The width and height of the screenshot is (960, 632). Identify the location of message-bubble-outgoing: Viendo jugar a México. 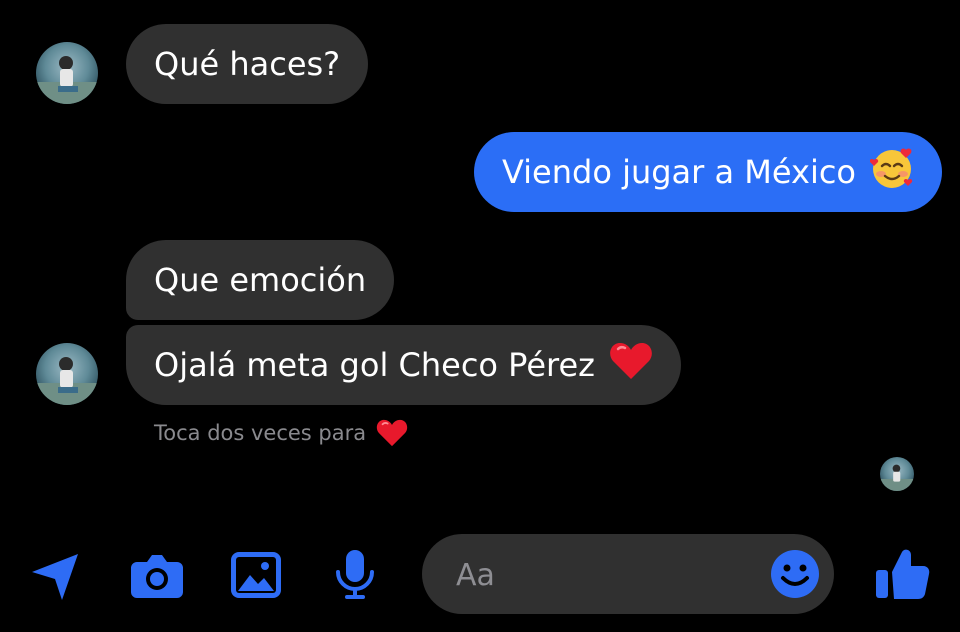
(707, 172).